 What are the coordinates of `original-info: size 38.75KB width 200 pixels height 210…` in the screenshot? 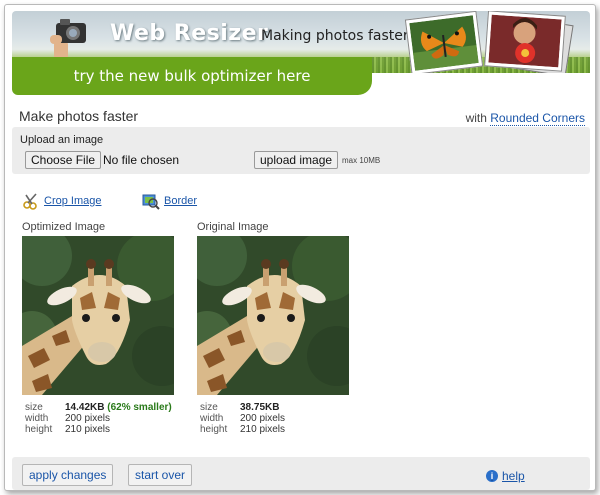 It's located at (242, 418).